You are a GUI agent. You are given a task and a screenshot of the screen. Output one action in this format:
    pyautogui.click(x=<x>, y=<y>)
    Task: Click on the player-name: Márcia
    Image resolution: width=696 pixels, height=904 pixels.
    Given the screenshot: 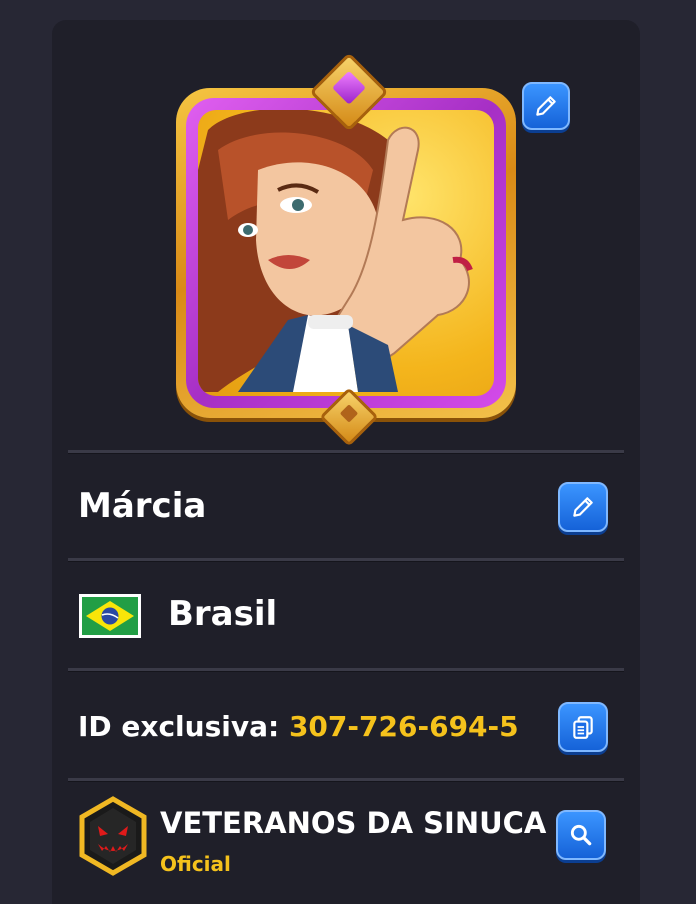 What is the action you would take?
    pyautogui.click(x=142, y=506)
    